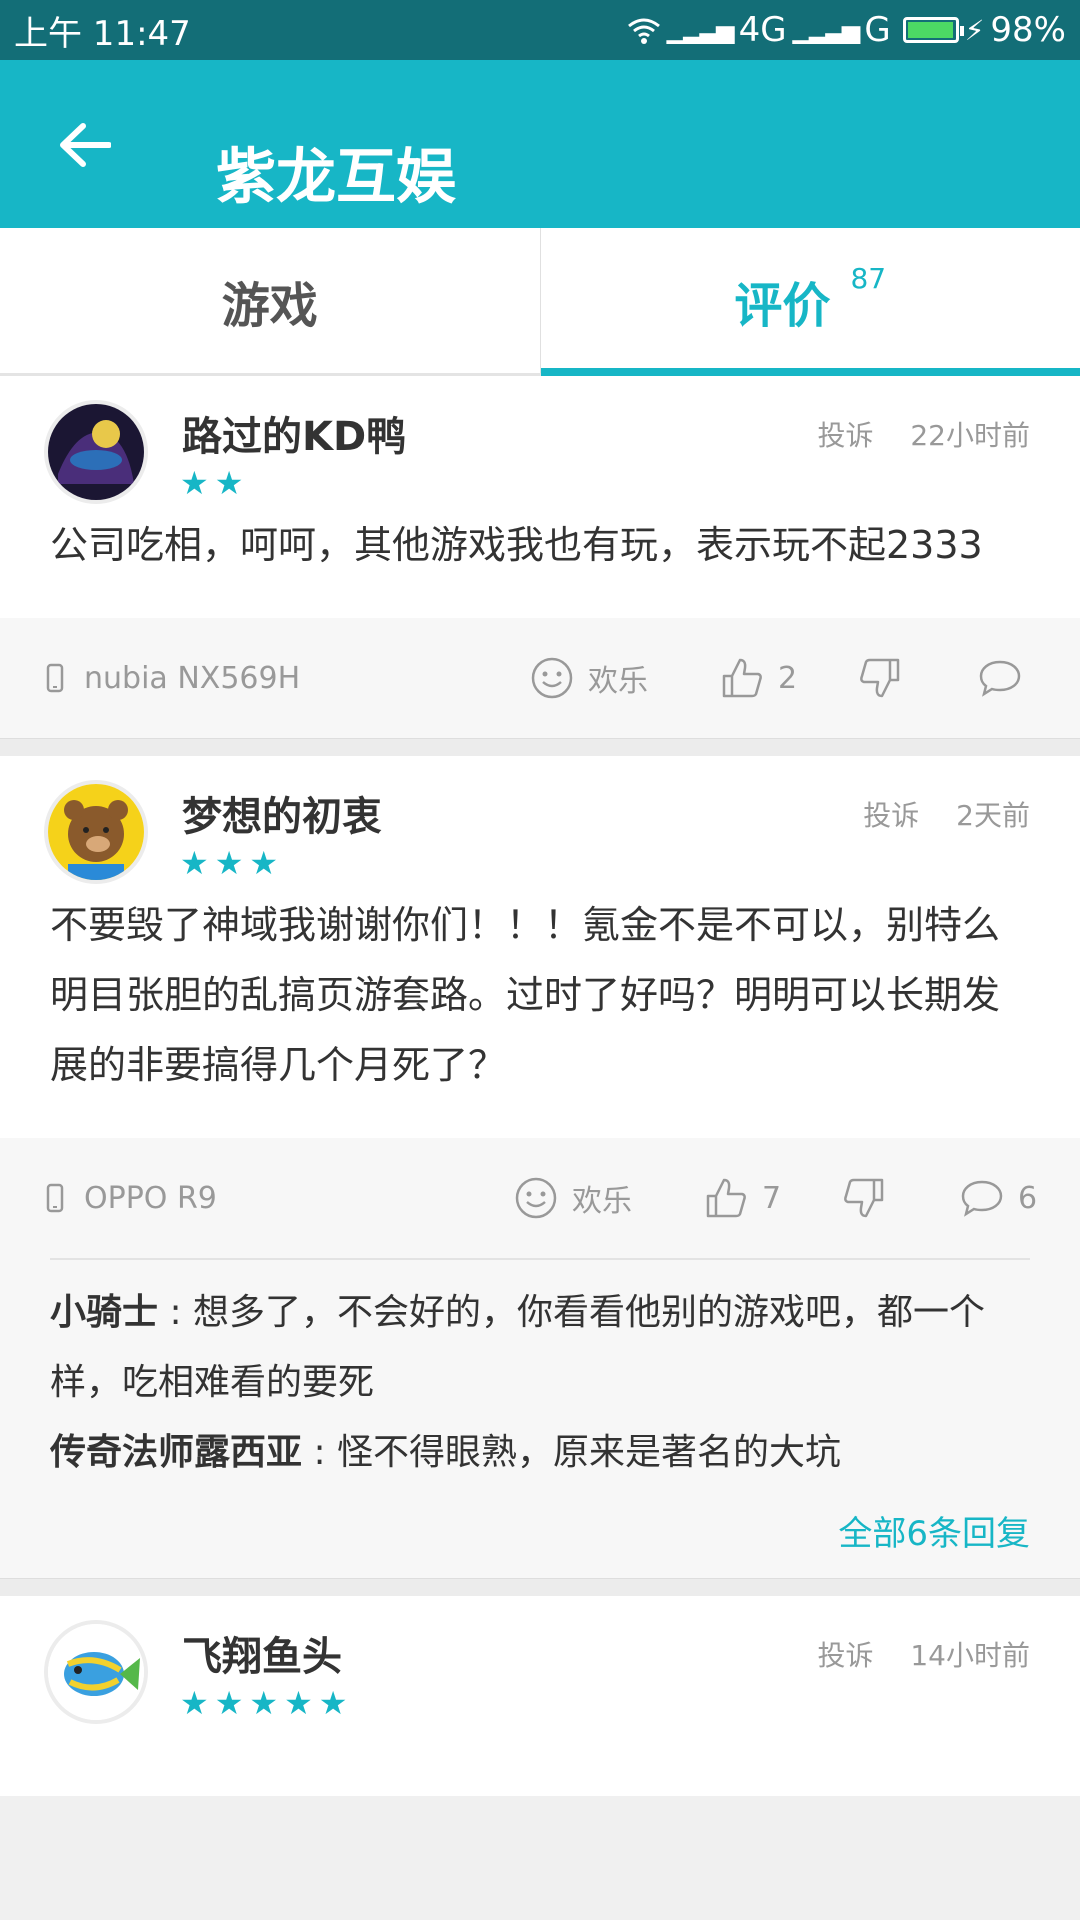 The image size is (1080, 1920). I want to click on review-time: 22小时前, so click(970, 435).